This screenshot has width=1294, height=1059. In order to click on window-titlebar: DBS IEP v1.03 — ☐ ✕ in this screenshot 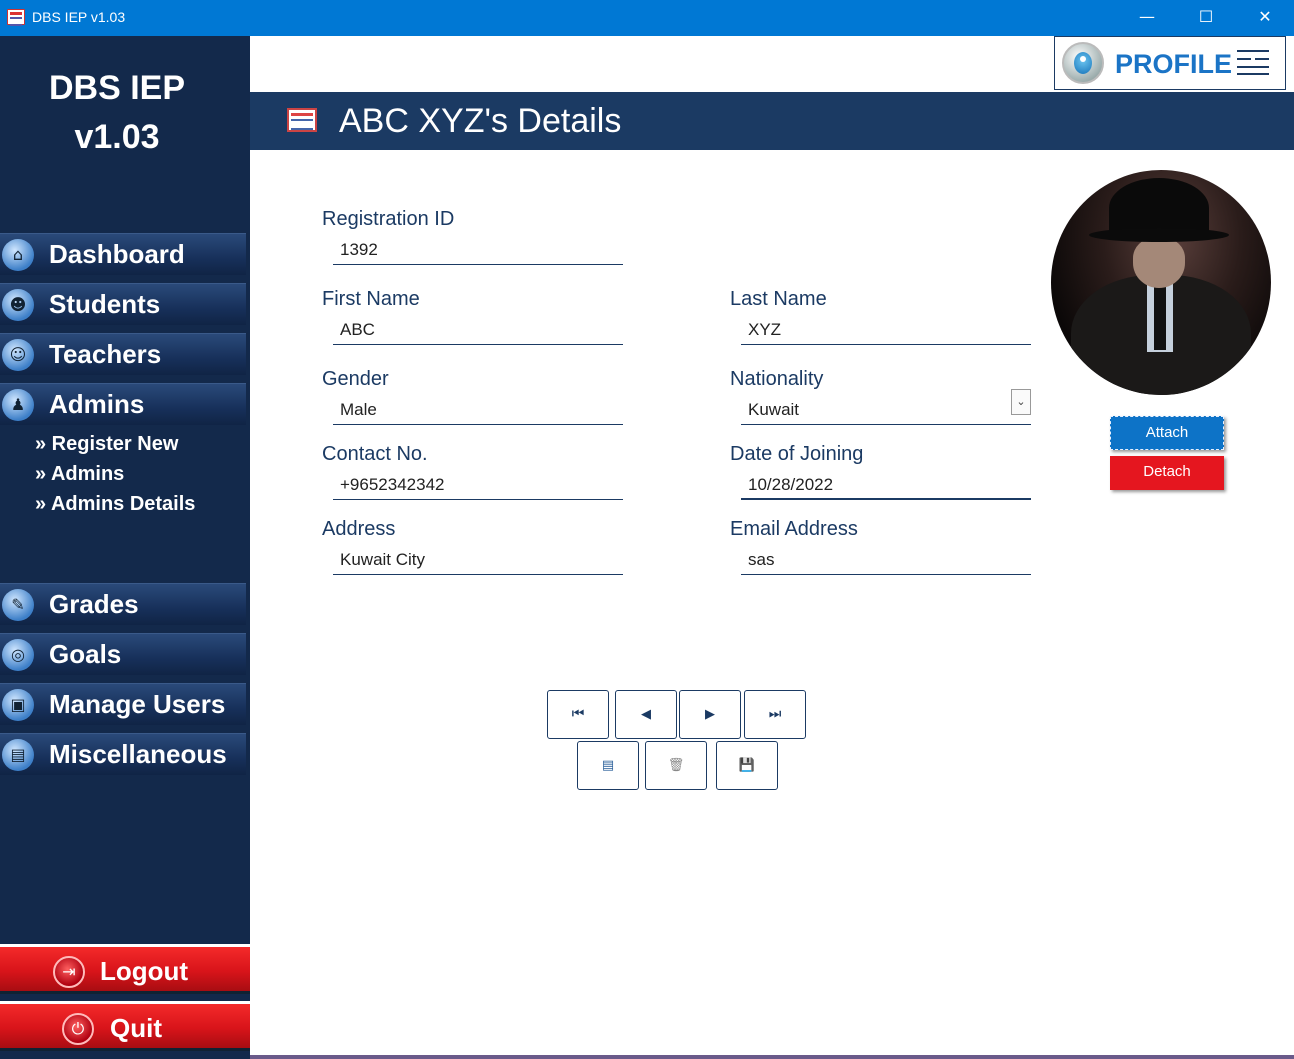, I will do `click(647, 18)`.